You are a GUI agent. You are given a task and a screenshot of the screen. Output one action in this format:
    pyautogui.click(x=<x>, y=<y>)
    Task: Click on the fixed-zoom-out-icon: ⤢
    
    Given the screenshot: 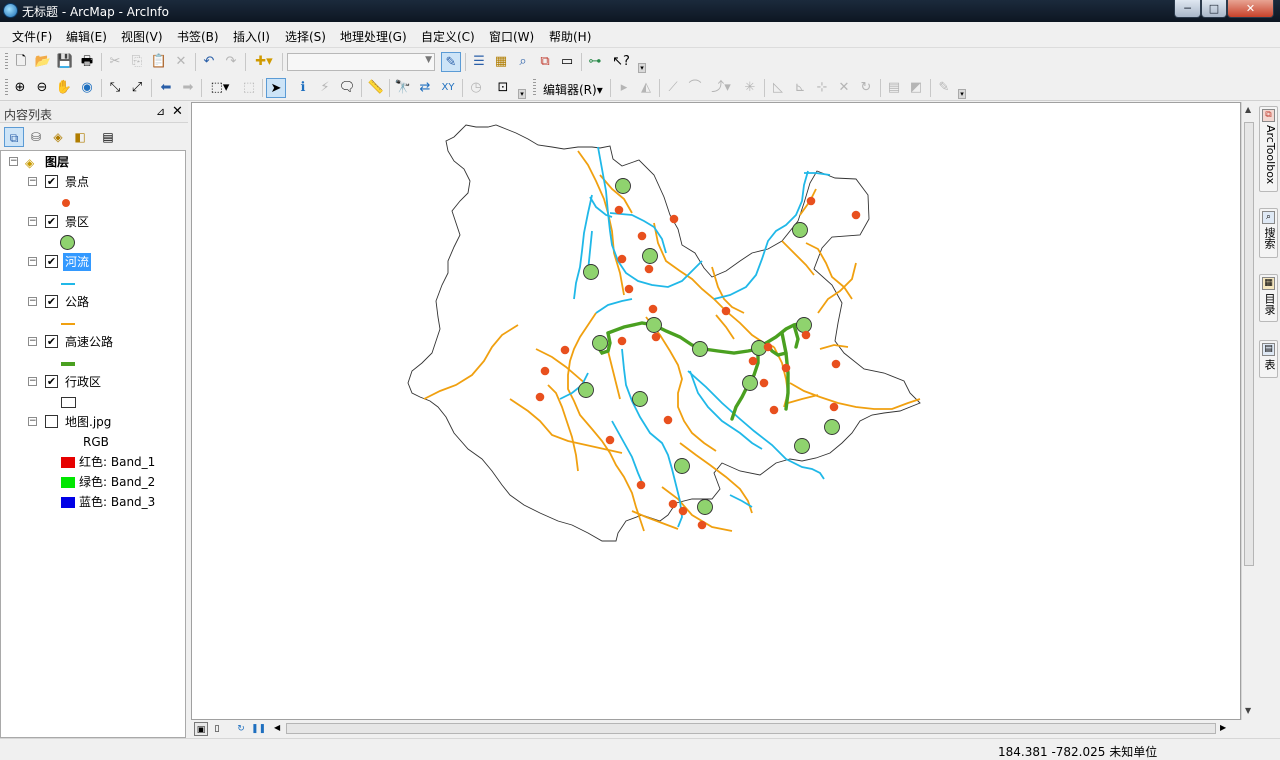 What is the action you would take?
    pyautogui.click(x=137, y=88)
    